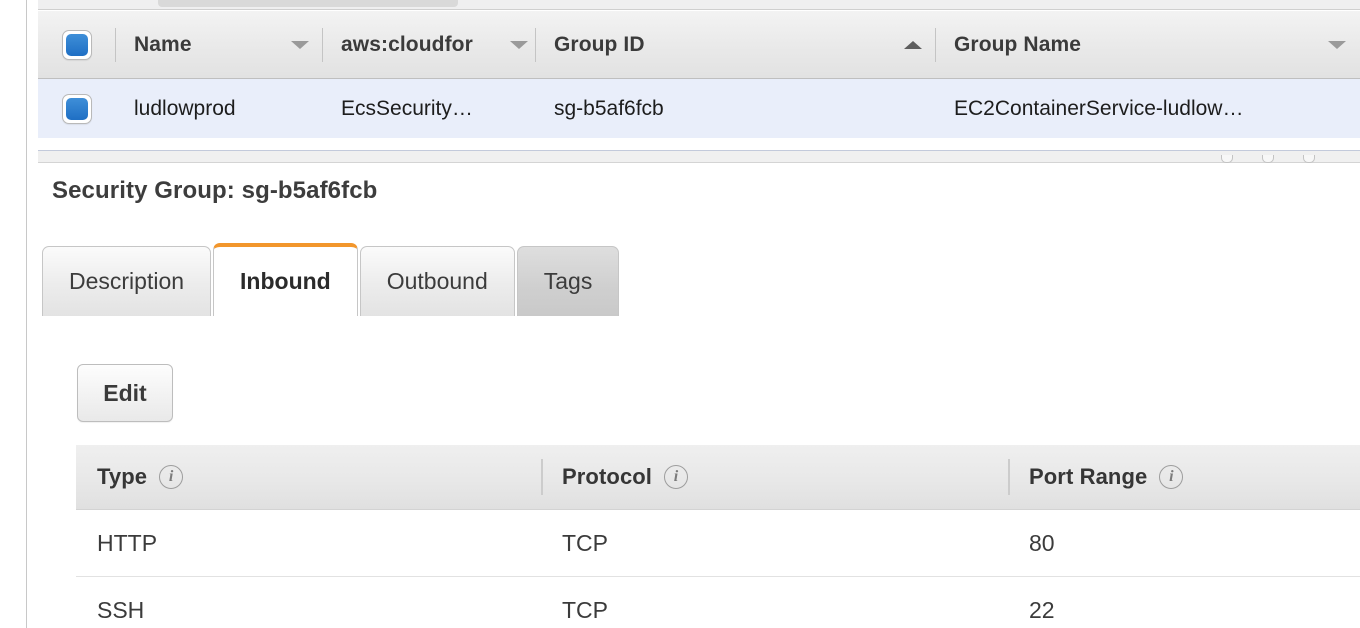 The height and width of the screenshot is (628, 1360). I want to click on window-left-gutter, so click(13, 314).